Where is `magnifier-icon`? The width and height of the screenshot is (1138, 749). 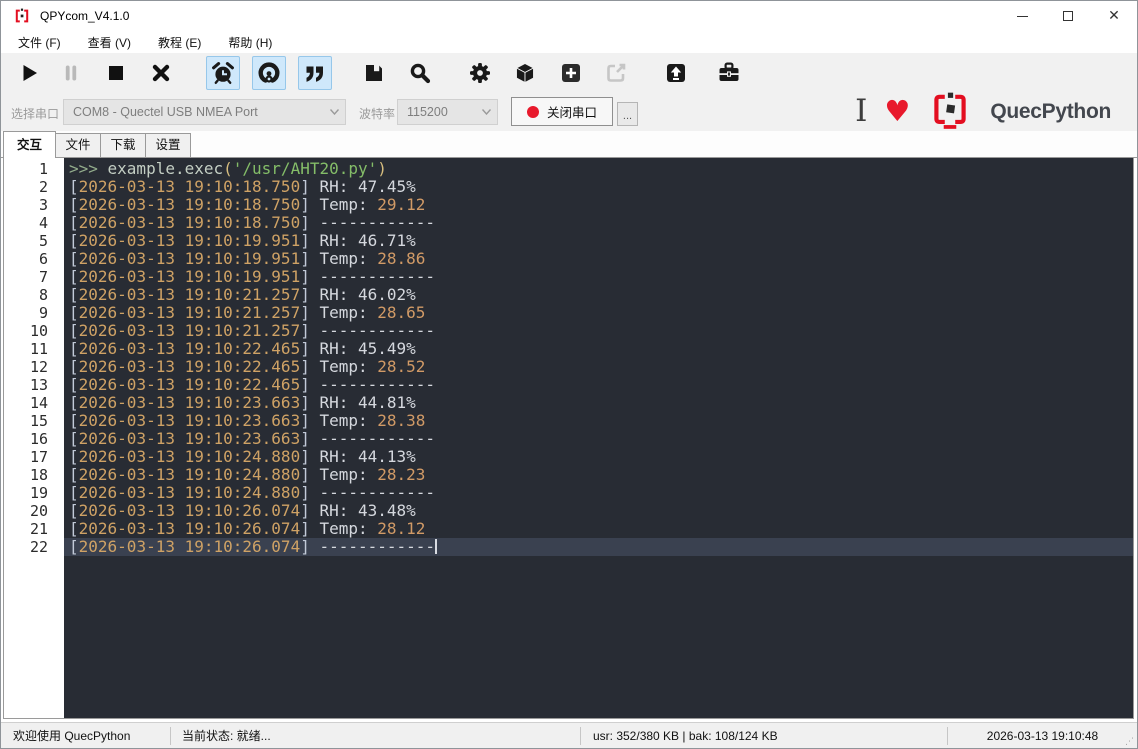
magnifier-icon is located at coordinates (420, 73).